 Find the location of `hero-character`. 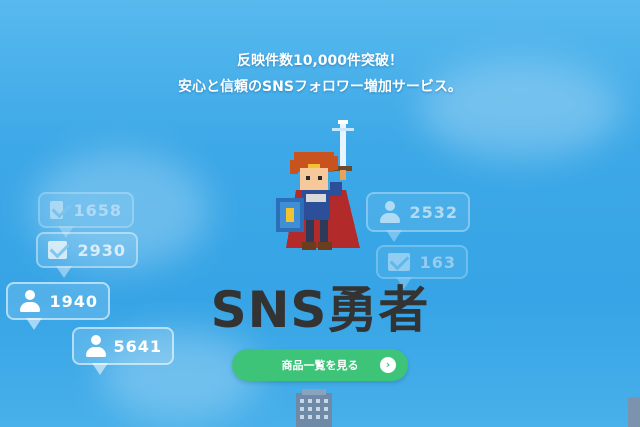

hero-character is located at coordinates (318, 185).